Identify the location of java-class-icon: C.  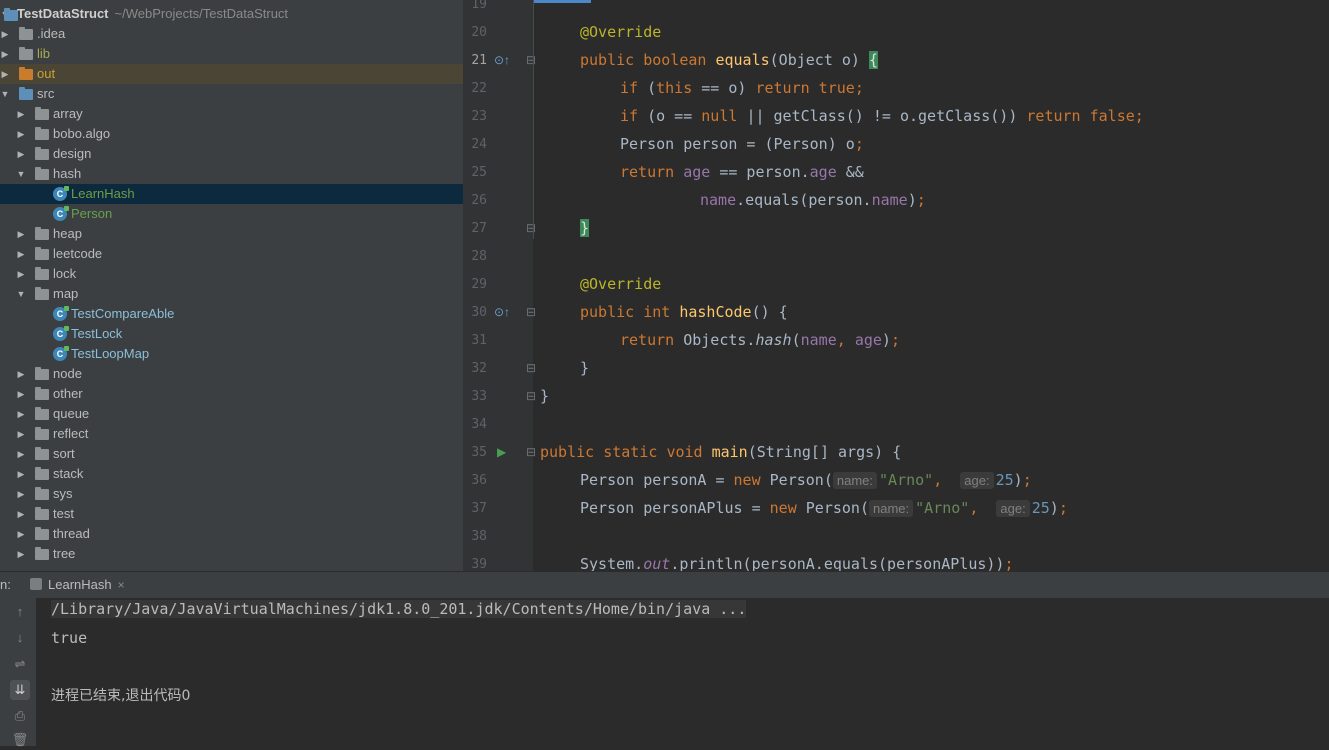
(61, 193).